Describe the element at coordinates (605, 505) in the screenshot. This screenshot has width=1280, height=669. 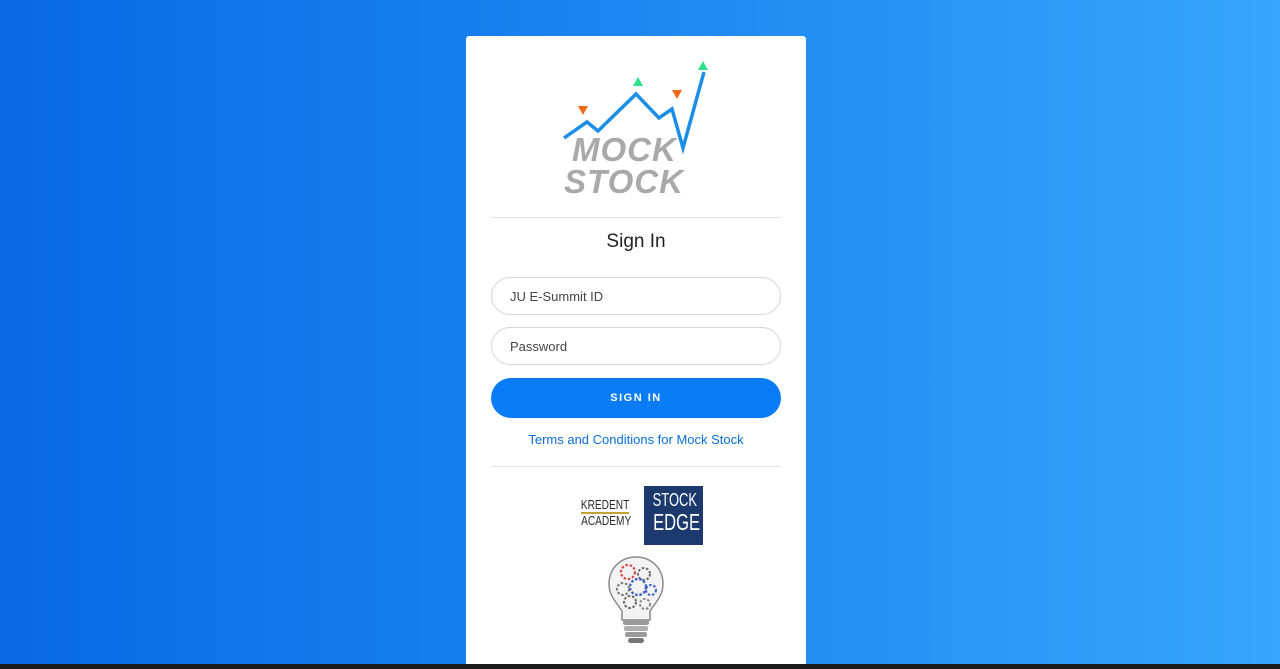
I see `kredent-line-1: KREDENT` at that location.